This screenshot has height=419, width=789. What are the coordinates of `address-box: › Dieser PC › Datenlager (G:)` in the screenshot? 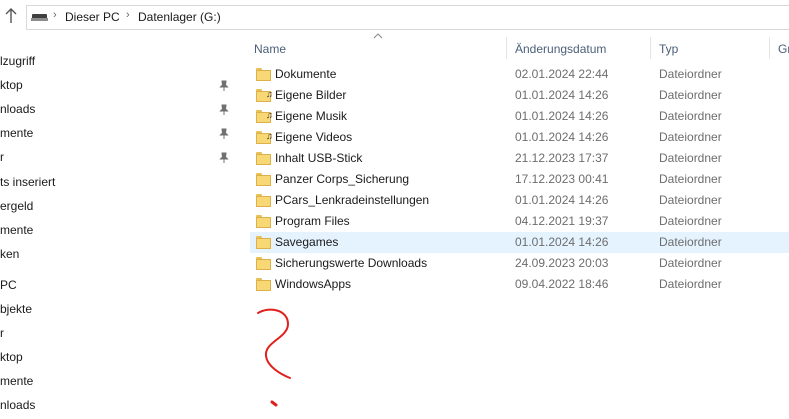 It's located at (407, 17).